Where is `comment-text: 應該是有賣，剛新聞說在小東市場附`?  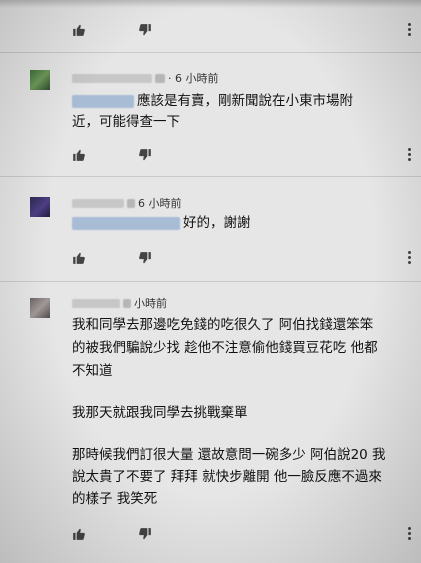
comment-text: 應該是有賣，剛新聞說在小東市場附 is located at coordinates (212, 101).